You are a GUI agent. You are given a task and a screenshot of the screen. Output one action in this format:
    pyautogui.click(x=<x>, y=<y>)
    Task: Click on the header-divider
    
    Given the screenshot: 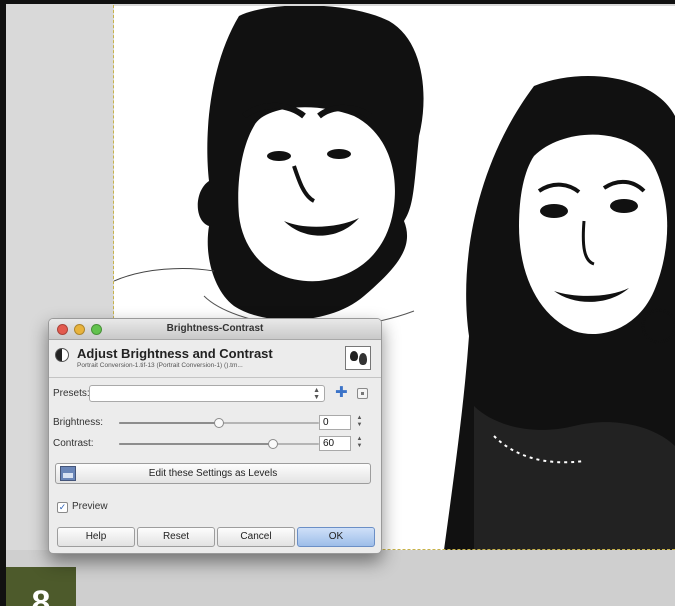 What is the action you would take?
    pyautogui.click(x=215, y=377)
    